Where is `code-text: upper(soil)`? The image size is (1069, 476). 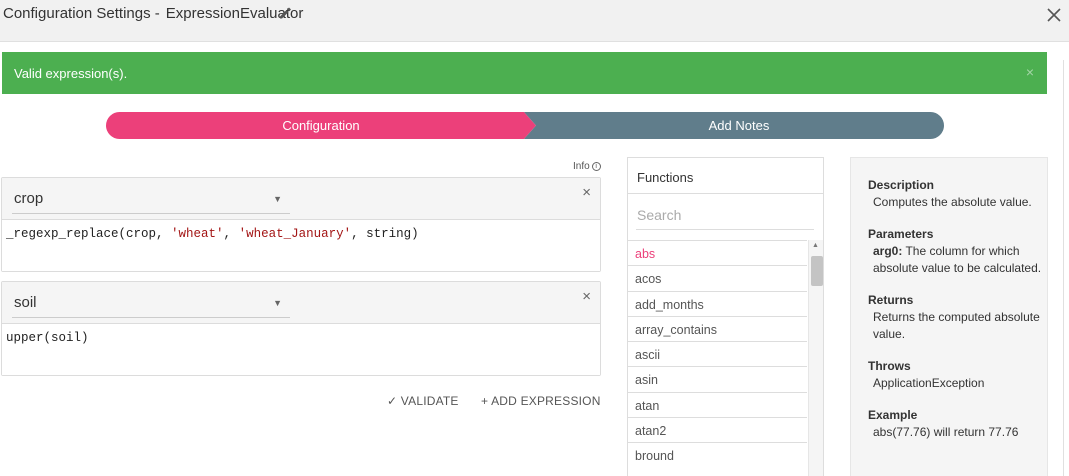 code-text: upper(soil) is located at coordinates (47, 338).